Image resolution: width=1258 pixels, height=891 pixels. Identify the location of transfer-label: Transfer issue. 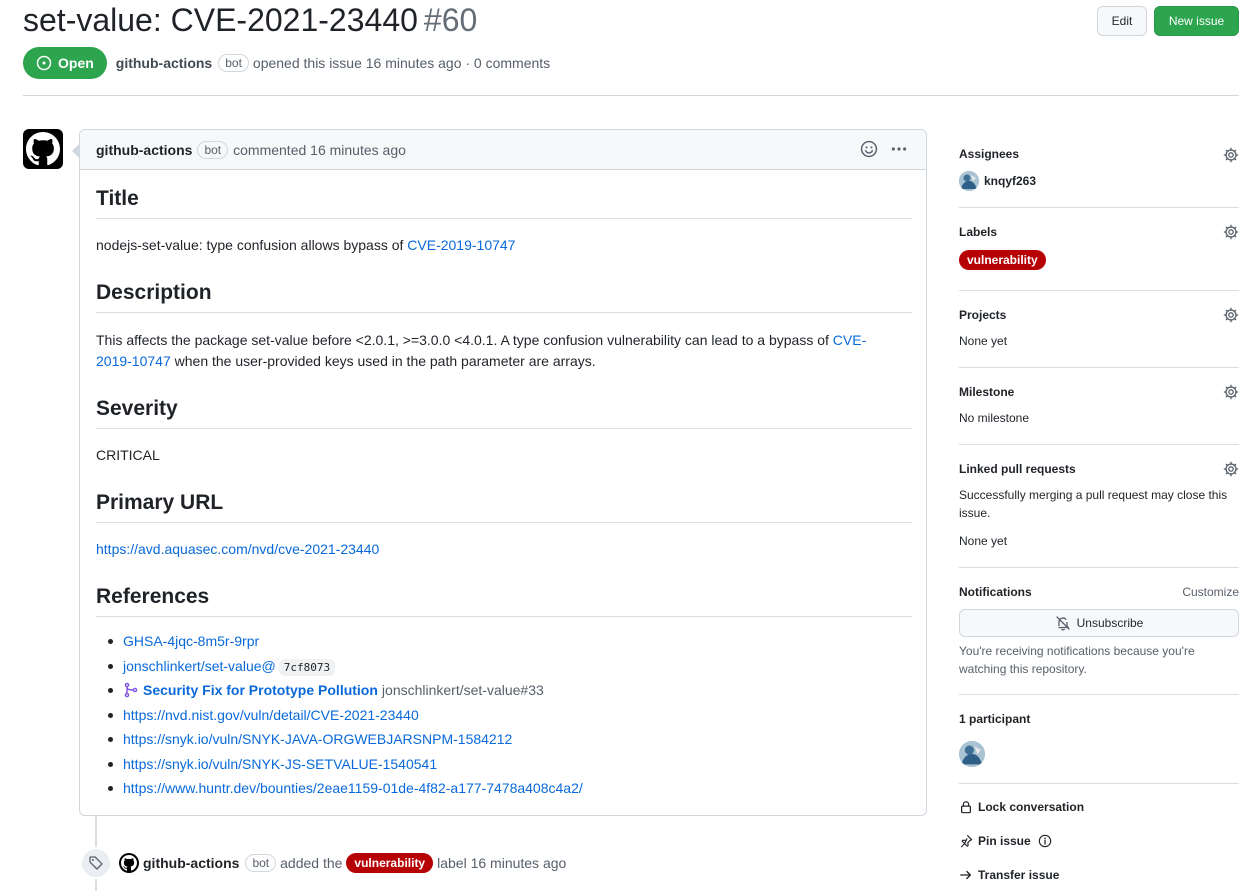
(1019, 875).